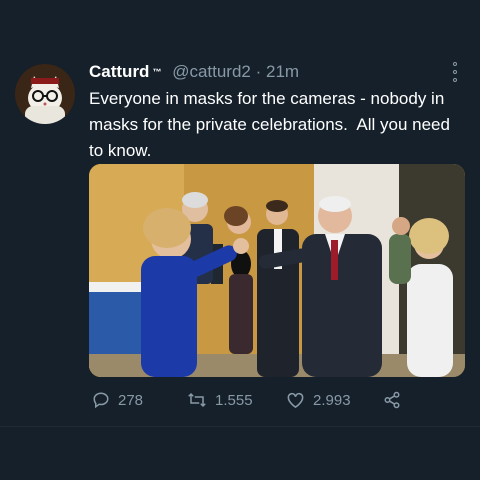  I want to click on tweet-header: Catturd ™ @catturd2 · 21m, so click(269, 72).